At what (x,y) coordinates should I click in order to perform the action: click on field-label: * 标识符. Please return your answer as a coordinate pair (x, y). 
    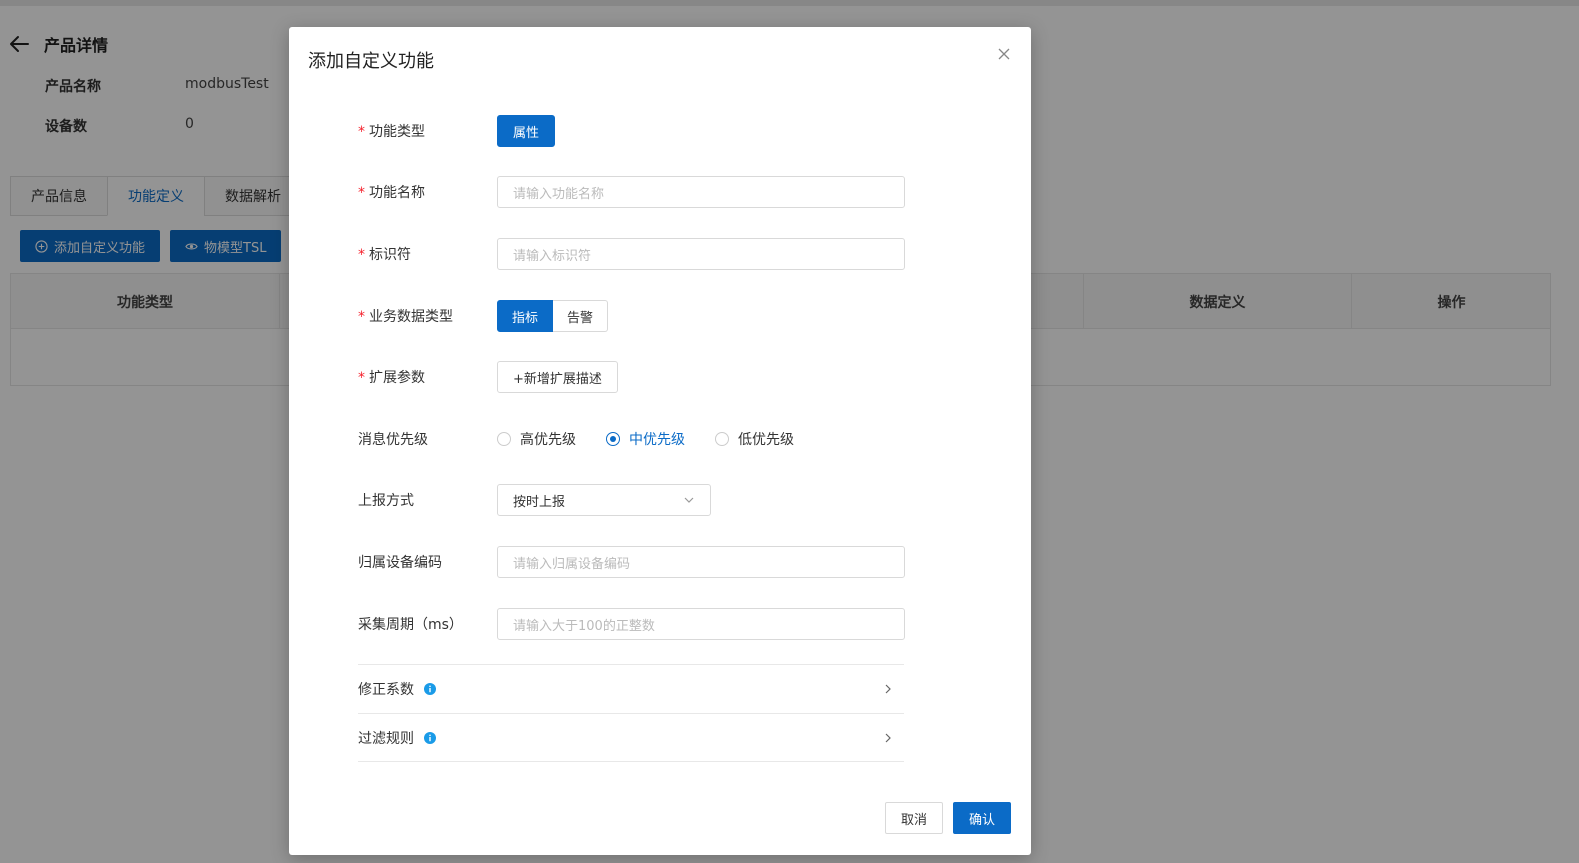
    Looking at the image, I should click on (384, 255).